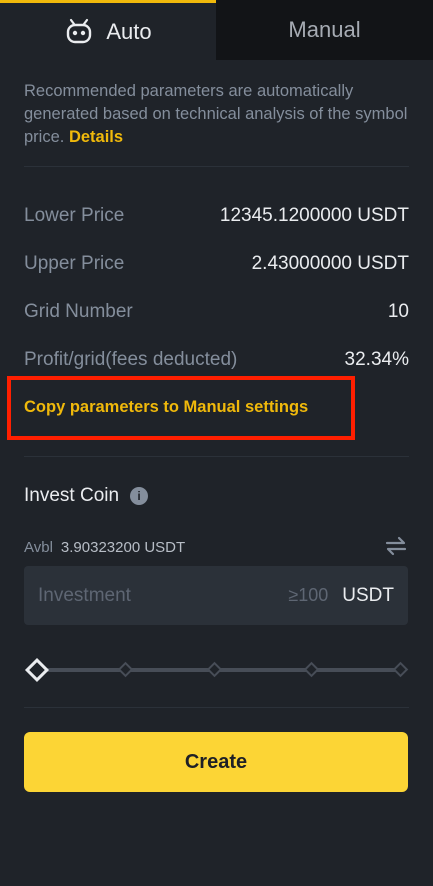 Image resolution: width=433 pixels, height=886 pixels. Describe the element at coordinates (129, 31) in the screenshot. I see `tab-auto-label: Auto` at that location.